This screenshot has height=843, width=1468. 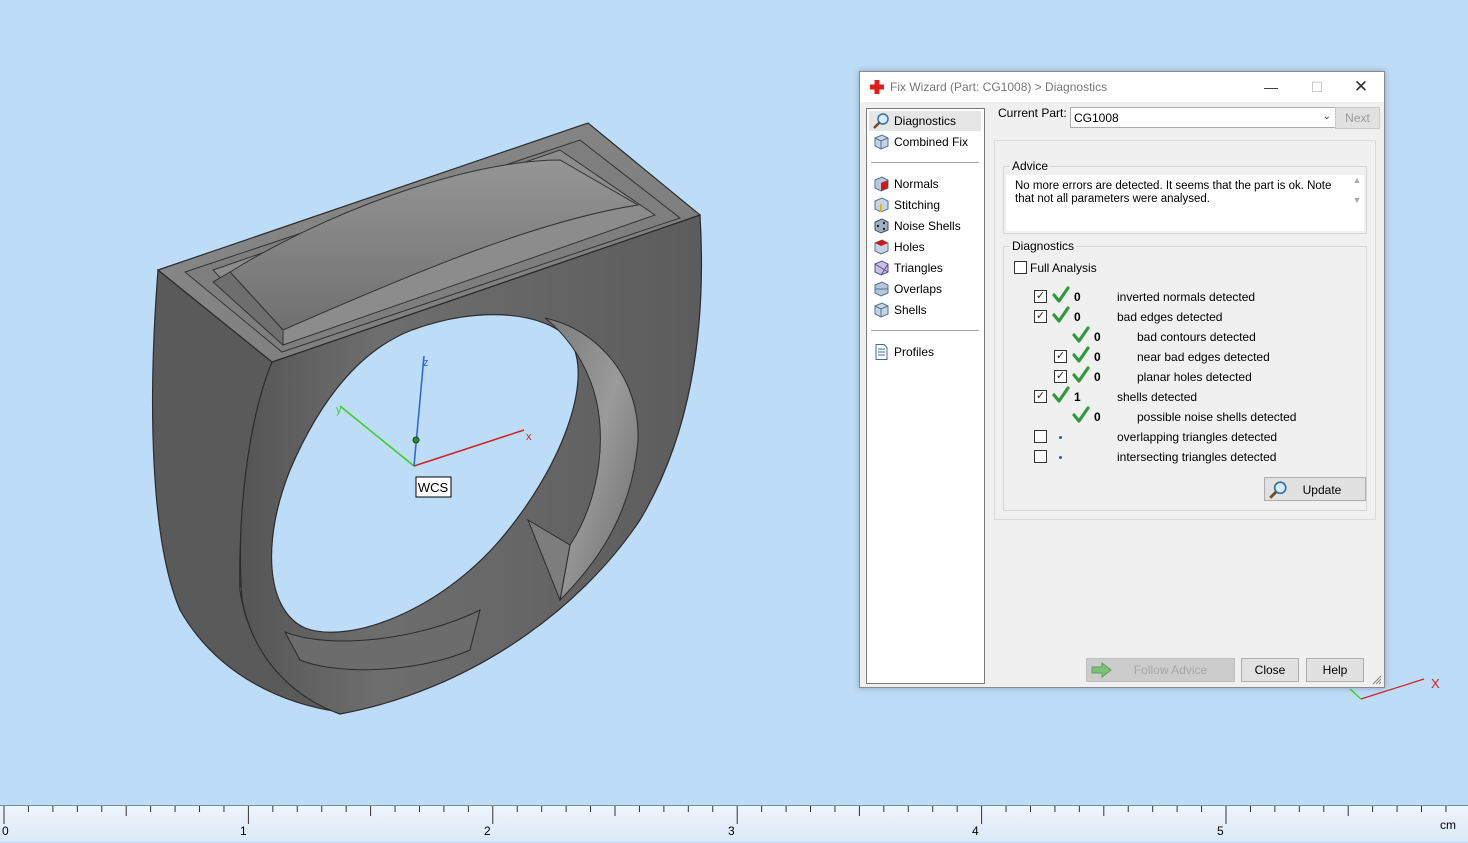 I want to click on sidebar-item-noise-shells: Noise Shells, so click(x=925, y=226).